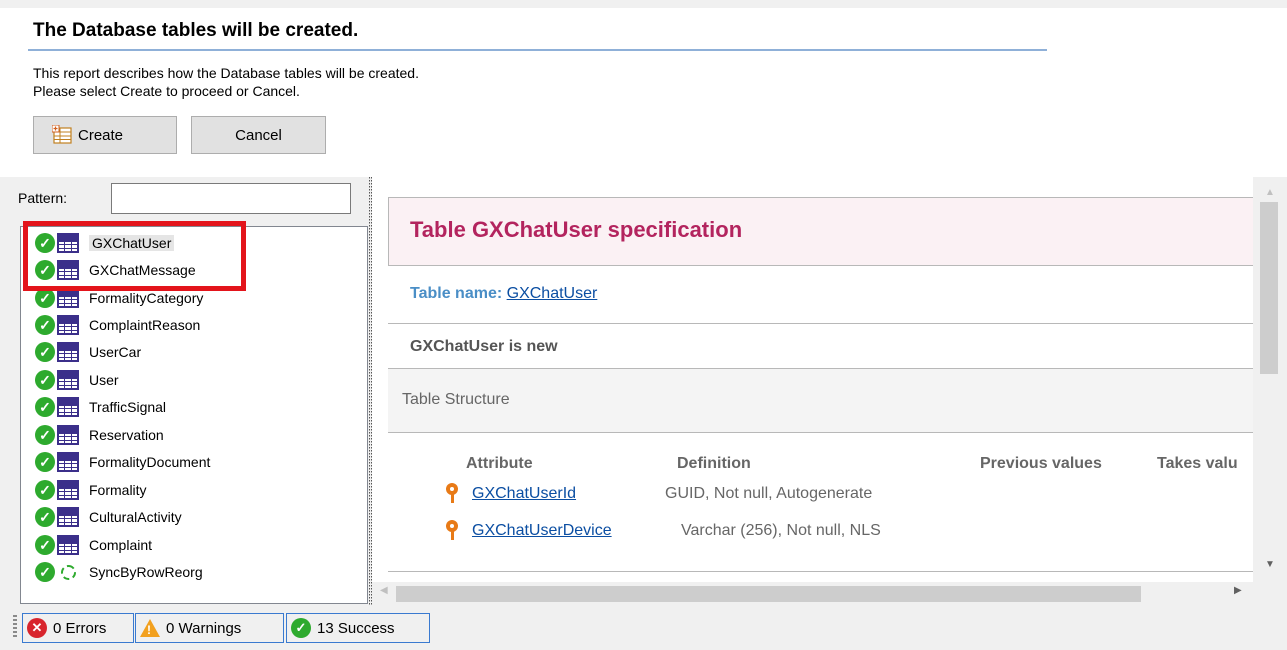  Describe the element at coordinates (524, 494) in the screenshot. I see `attribute-link: GXChatUserId` at that location.